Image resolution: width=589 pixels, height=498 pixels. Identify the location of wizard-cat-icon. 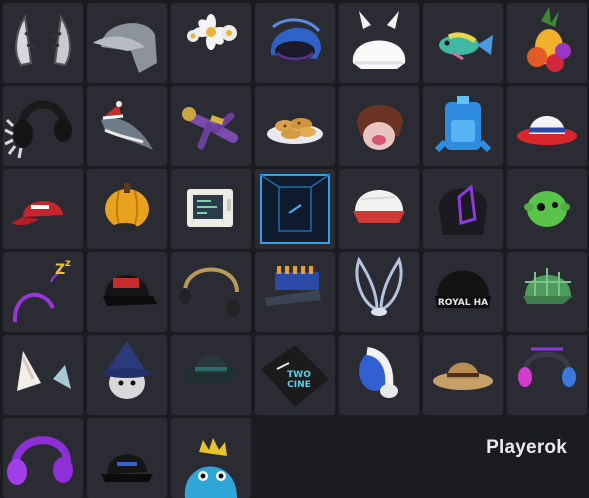
(127, 370).